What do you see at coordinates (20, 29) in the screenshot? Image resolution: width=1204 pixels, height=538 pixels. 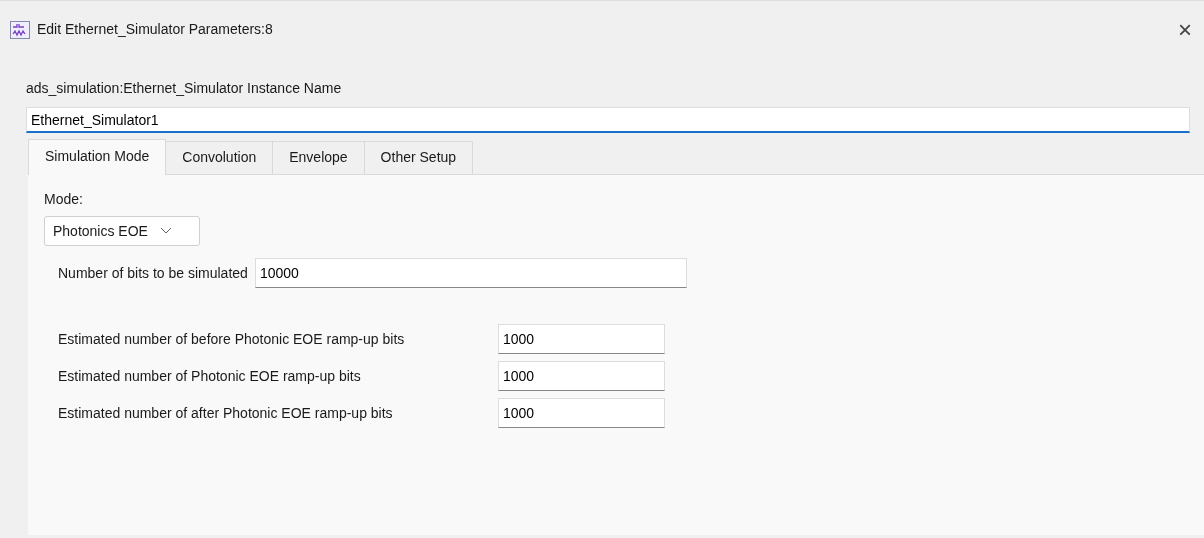 I see `app-icon` at bounding box center [20, 29].